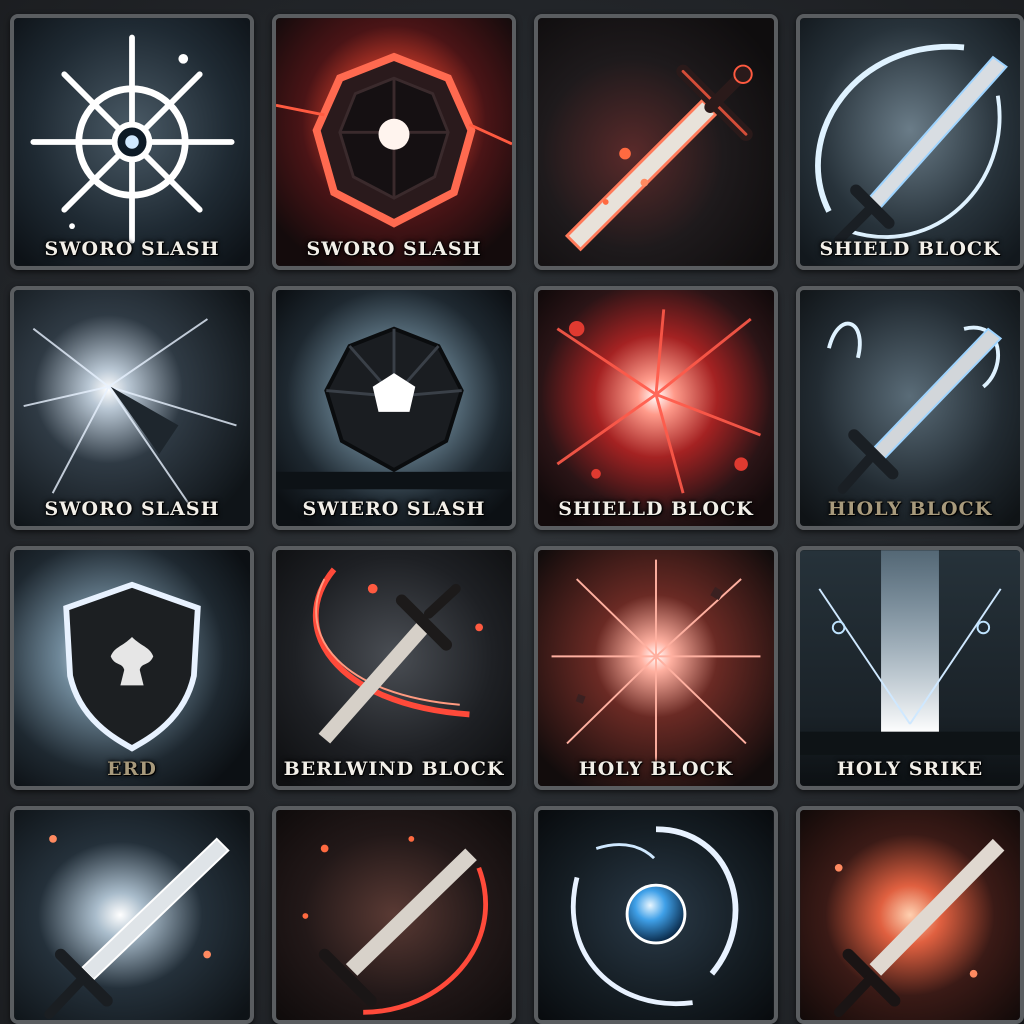 This screenshot has width=1024, height=1024. I want to click on light-pillar-icon, so click(910, 668).